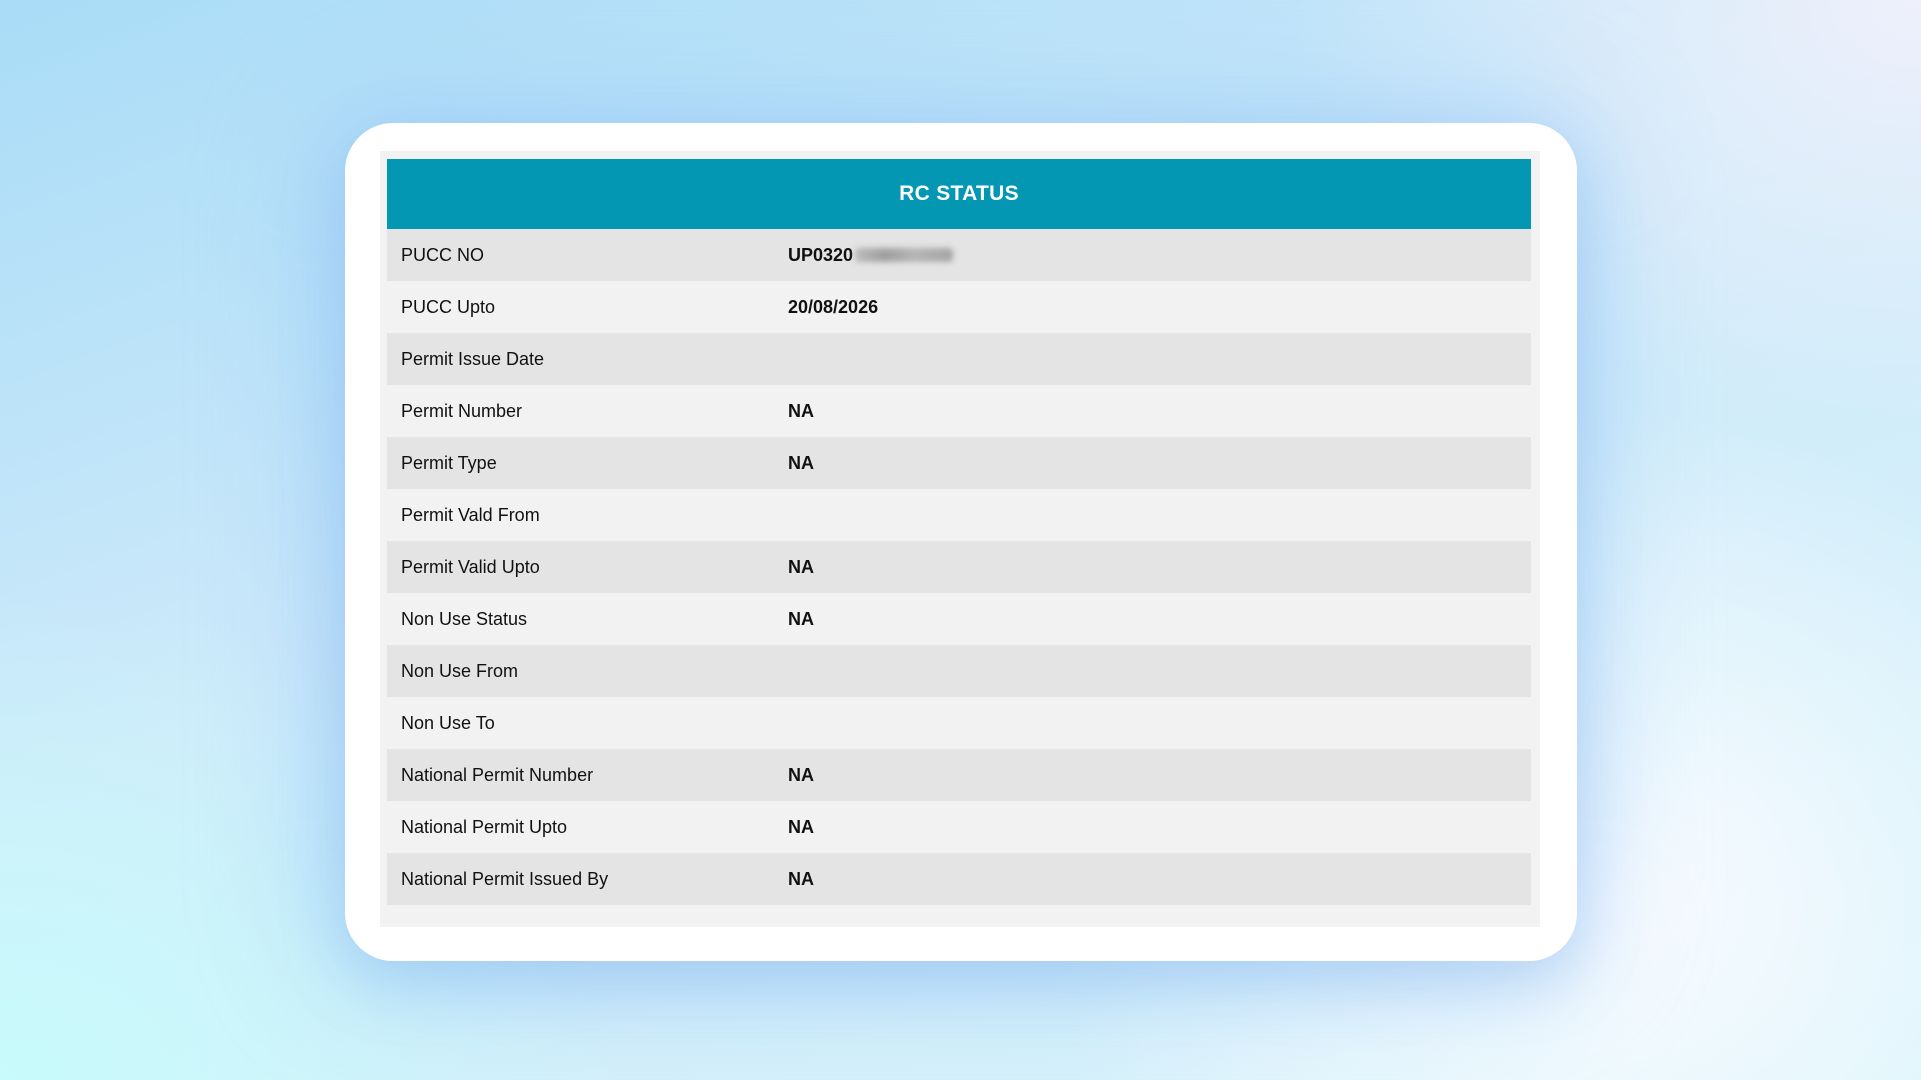 The height and width of the screenshot is (1080, 1921). What do you see at coordinates (443, 254) in the screenshot?
I see `row-label: PUCC NO` at bounding box center [443, 254].